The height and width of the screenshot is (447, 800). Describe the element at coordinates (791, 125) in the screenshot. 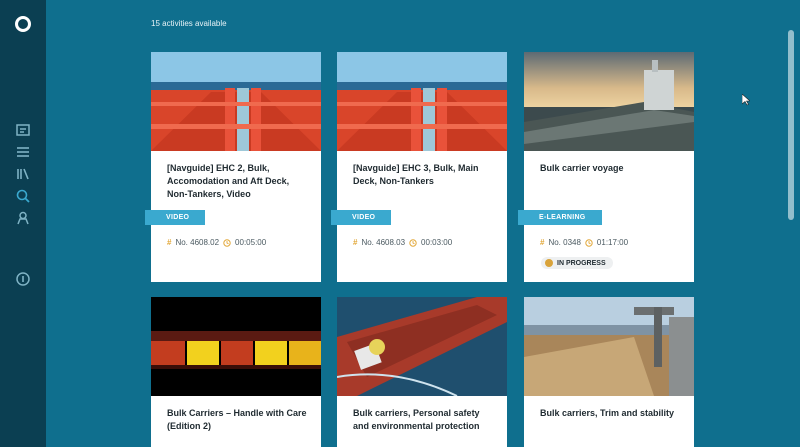

I see `scrollbar` at that location.